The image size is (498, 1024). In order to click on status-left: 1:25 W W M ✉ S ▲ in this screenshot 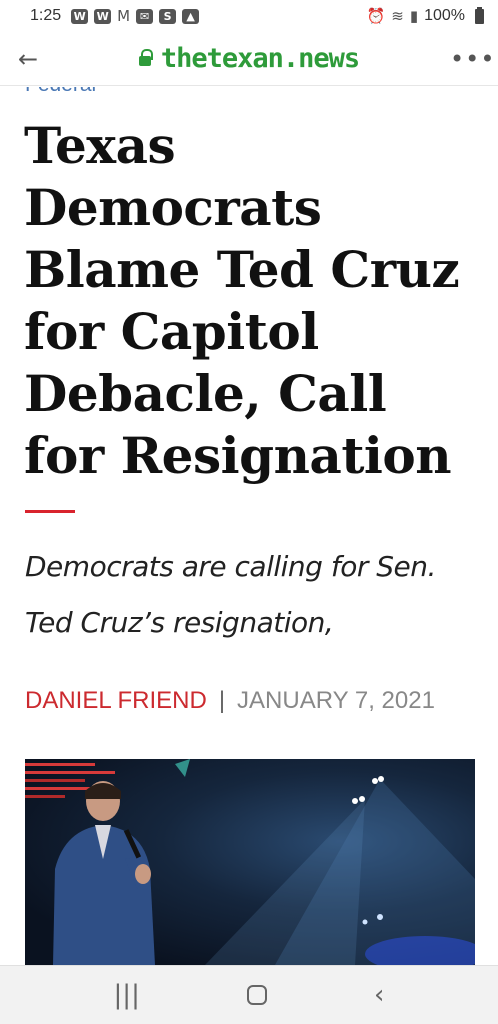, I will do `click(115, 16)`.